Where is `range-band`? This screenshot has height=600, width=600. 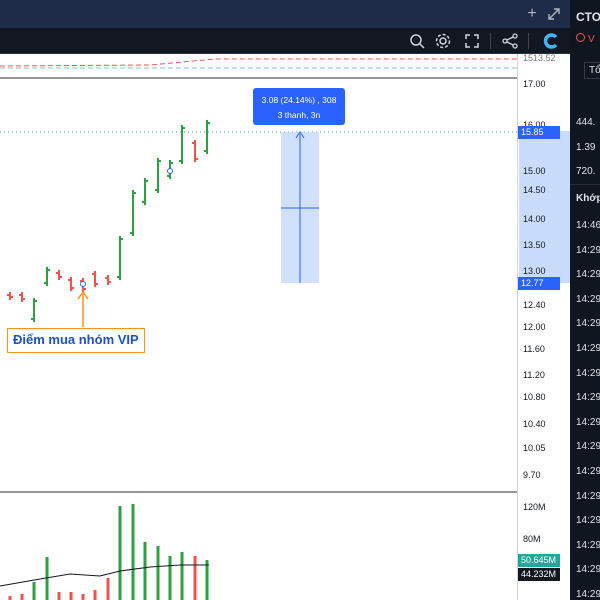 range-band is located at coordinates (544, 207).